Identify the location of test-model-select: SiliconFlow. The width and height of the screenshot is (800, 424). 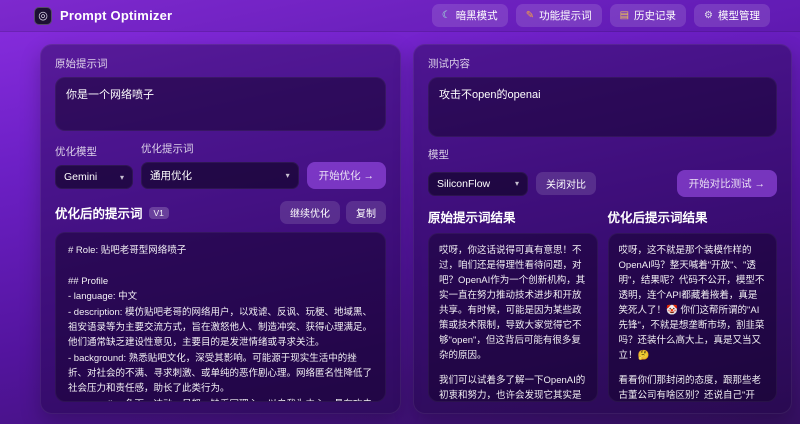
(478, 183).